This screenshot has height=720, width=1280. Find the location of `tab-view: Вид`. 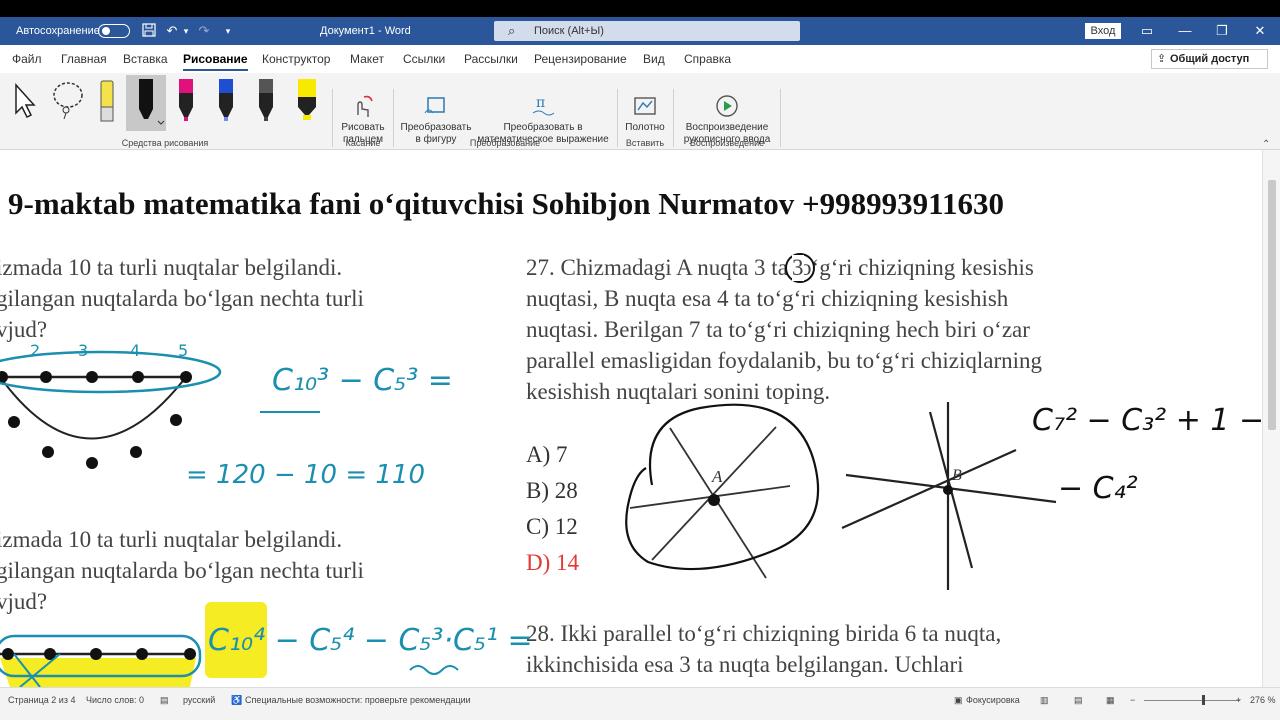

tab-view: Вид is located at coordinates (654, 59).